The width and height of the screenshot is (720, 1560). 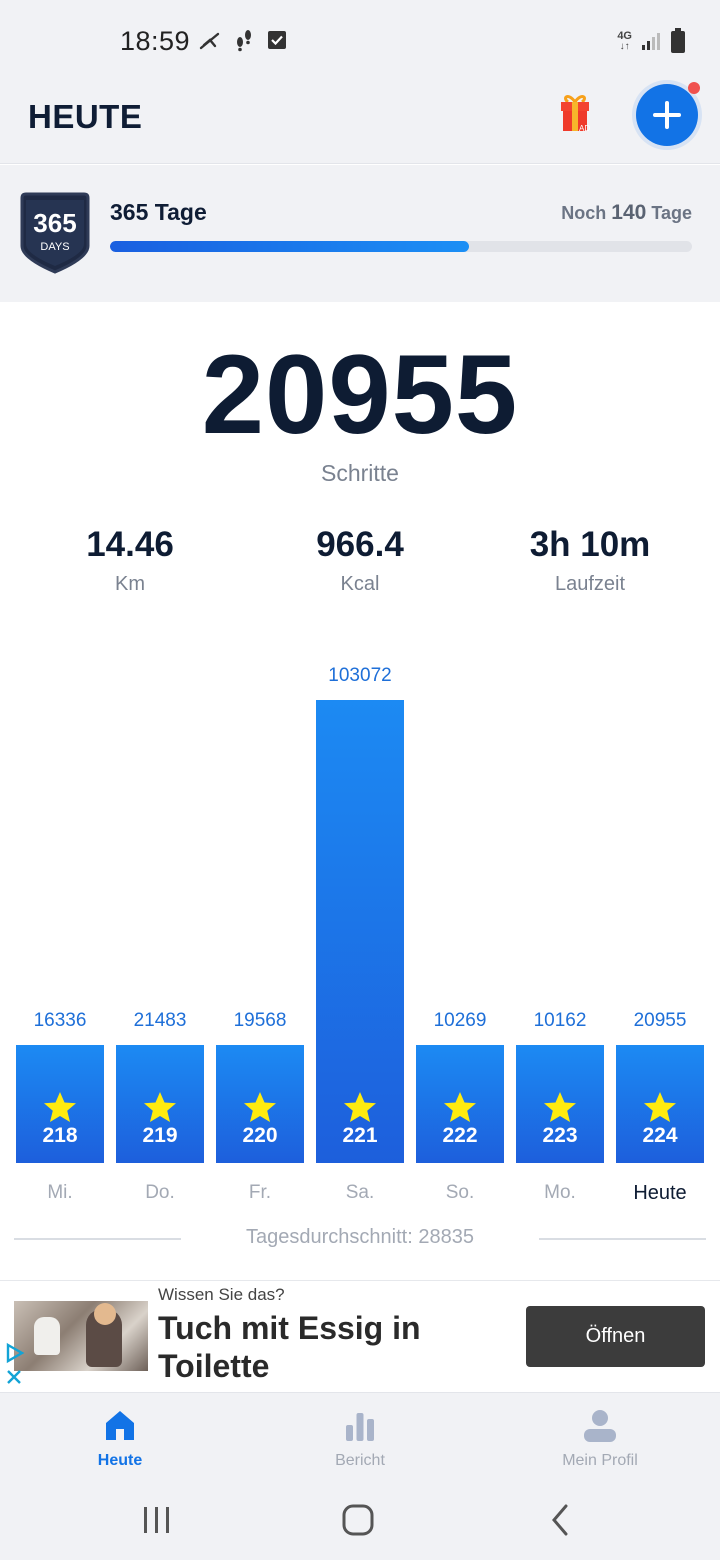 I want to click on gift-ad-button: AD, so click(x=575, y=113).